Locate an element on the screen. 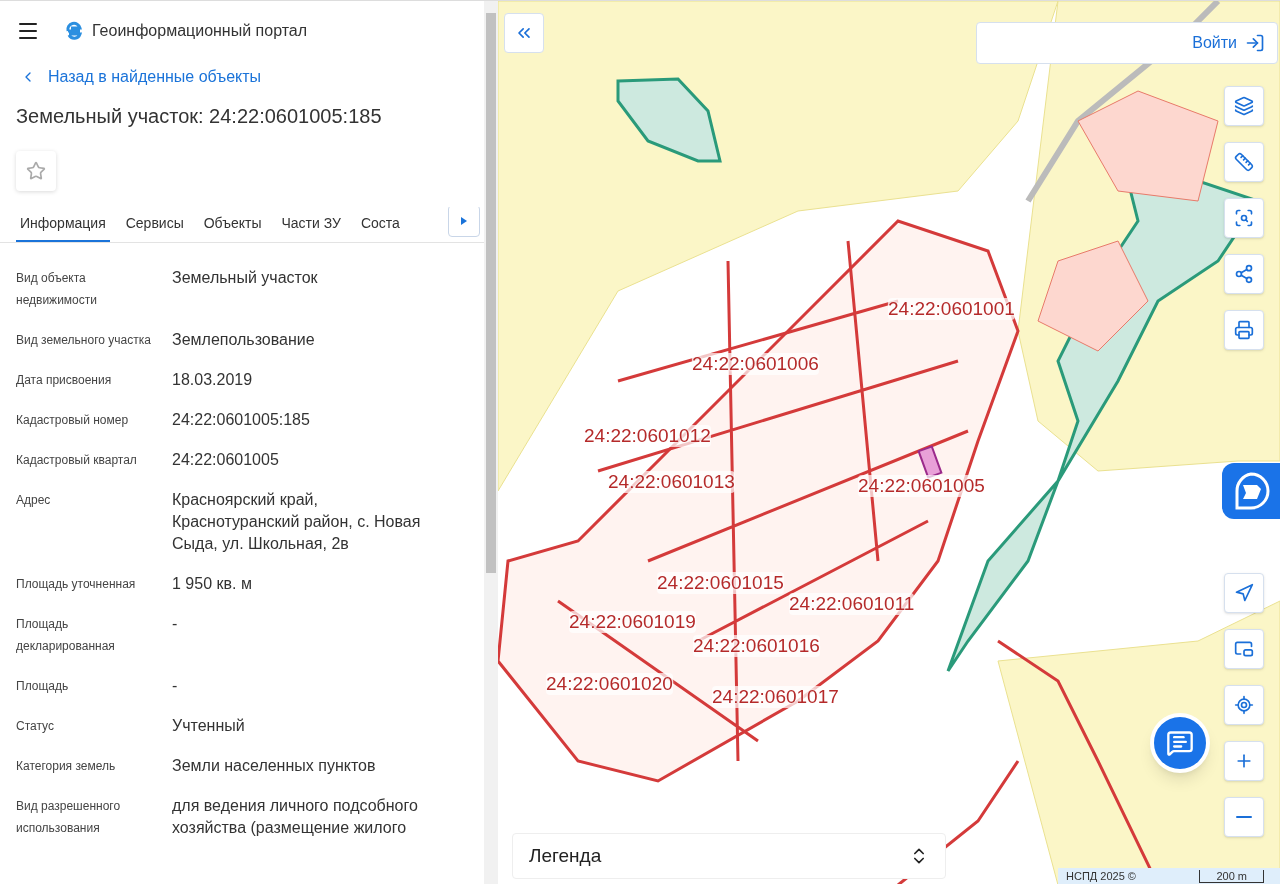 The image size is (1280, 884). chat-icon is located at coordinates (1180, 743).